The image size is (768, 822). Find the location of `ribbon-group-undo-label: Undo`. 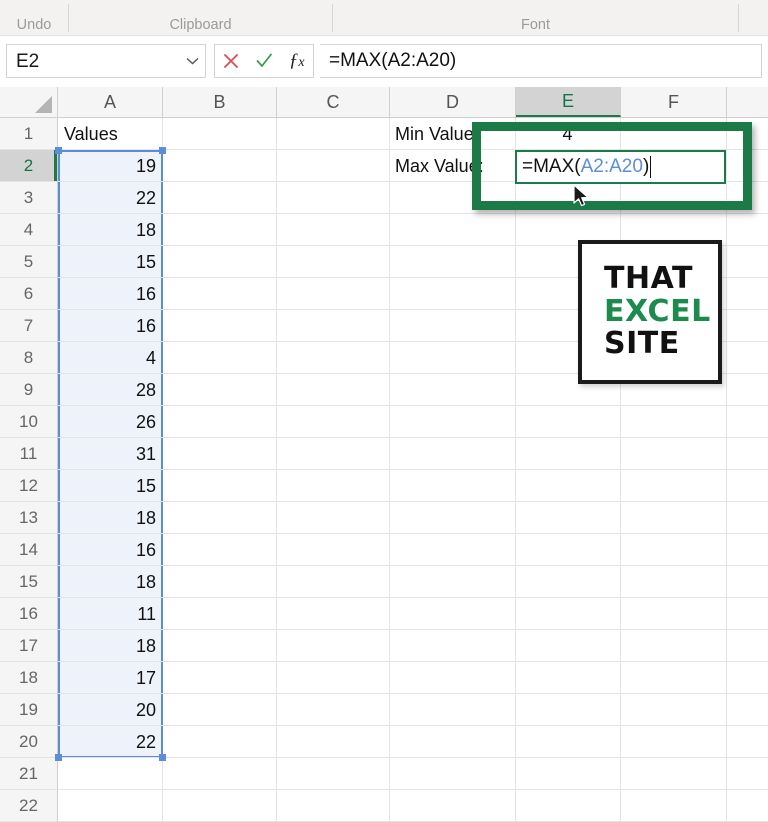

ribbon-group-undo-label: Undo is located at coordinates (34, 25).